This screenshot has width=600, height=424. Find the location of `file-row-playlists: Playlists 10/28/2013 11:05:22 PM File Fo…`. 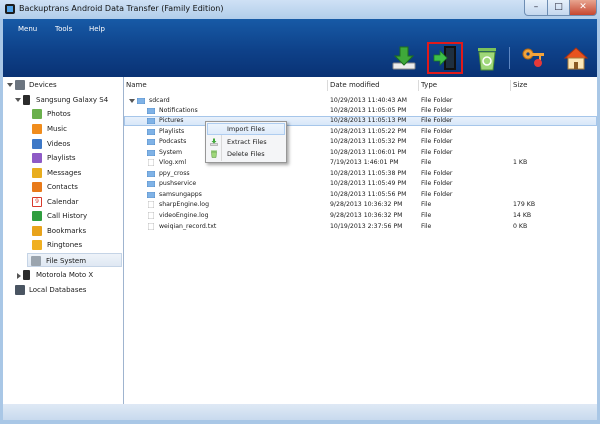

file-row-playlists: Playlists 10/28/2013 11:05:22 PM File Fo… is located at coordinates (360, 132).